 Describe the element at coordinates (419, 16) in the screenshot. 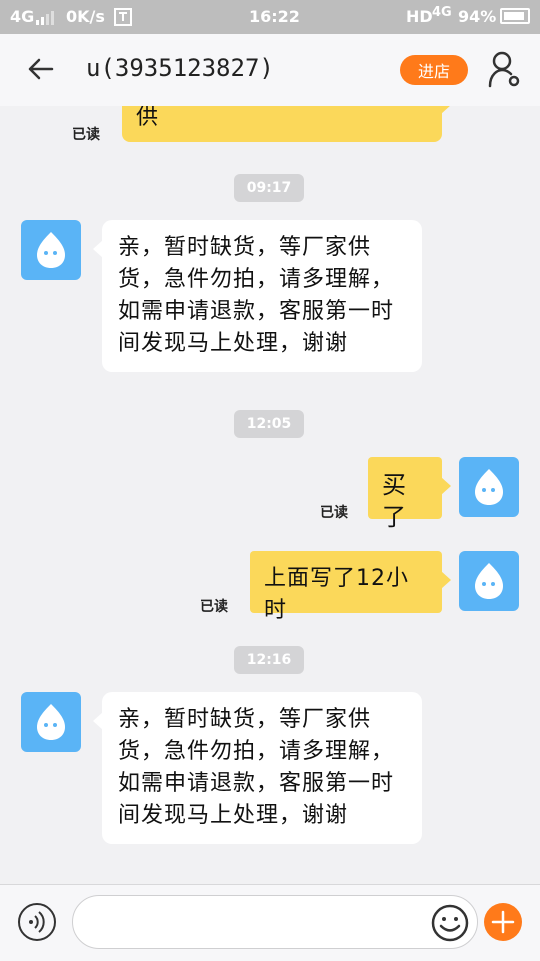

I see `hd-indicator: HD` at that location.